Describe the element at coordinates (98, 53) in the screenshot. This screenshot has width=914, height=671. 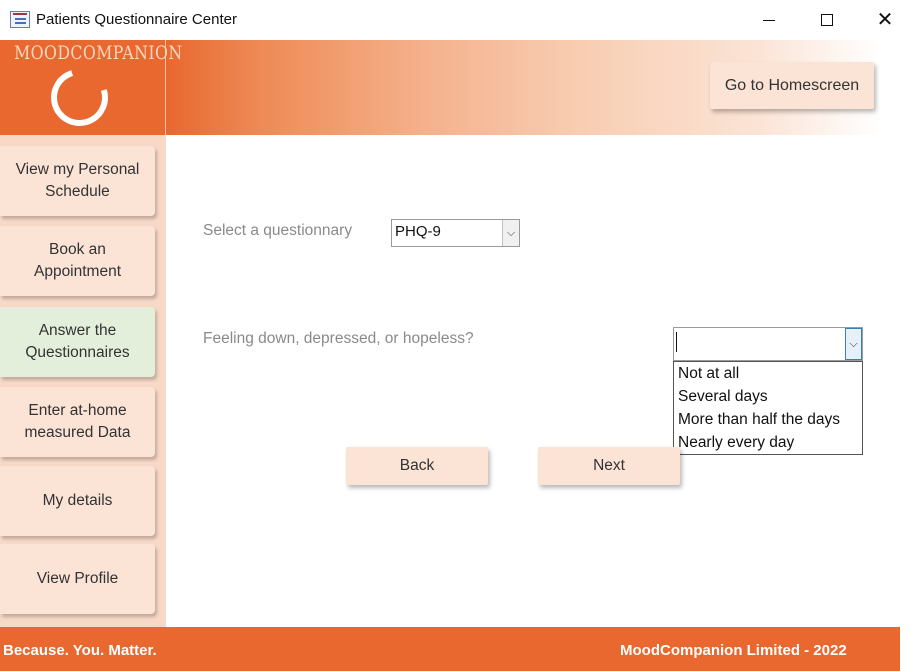
I see `logo-text: MOODCOMPANION` at that location.